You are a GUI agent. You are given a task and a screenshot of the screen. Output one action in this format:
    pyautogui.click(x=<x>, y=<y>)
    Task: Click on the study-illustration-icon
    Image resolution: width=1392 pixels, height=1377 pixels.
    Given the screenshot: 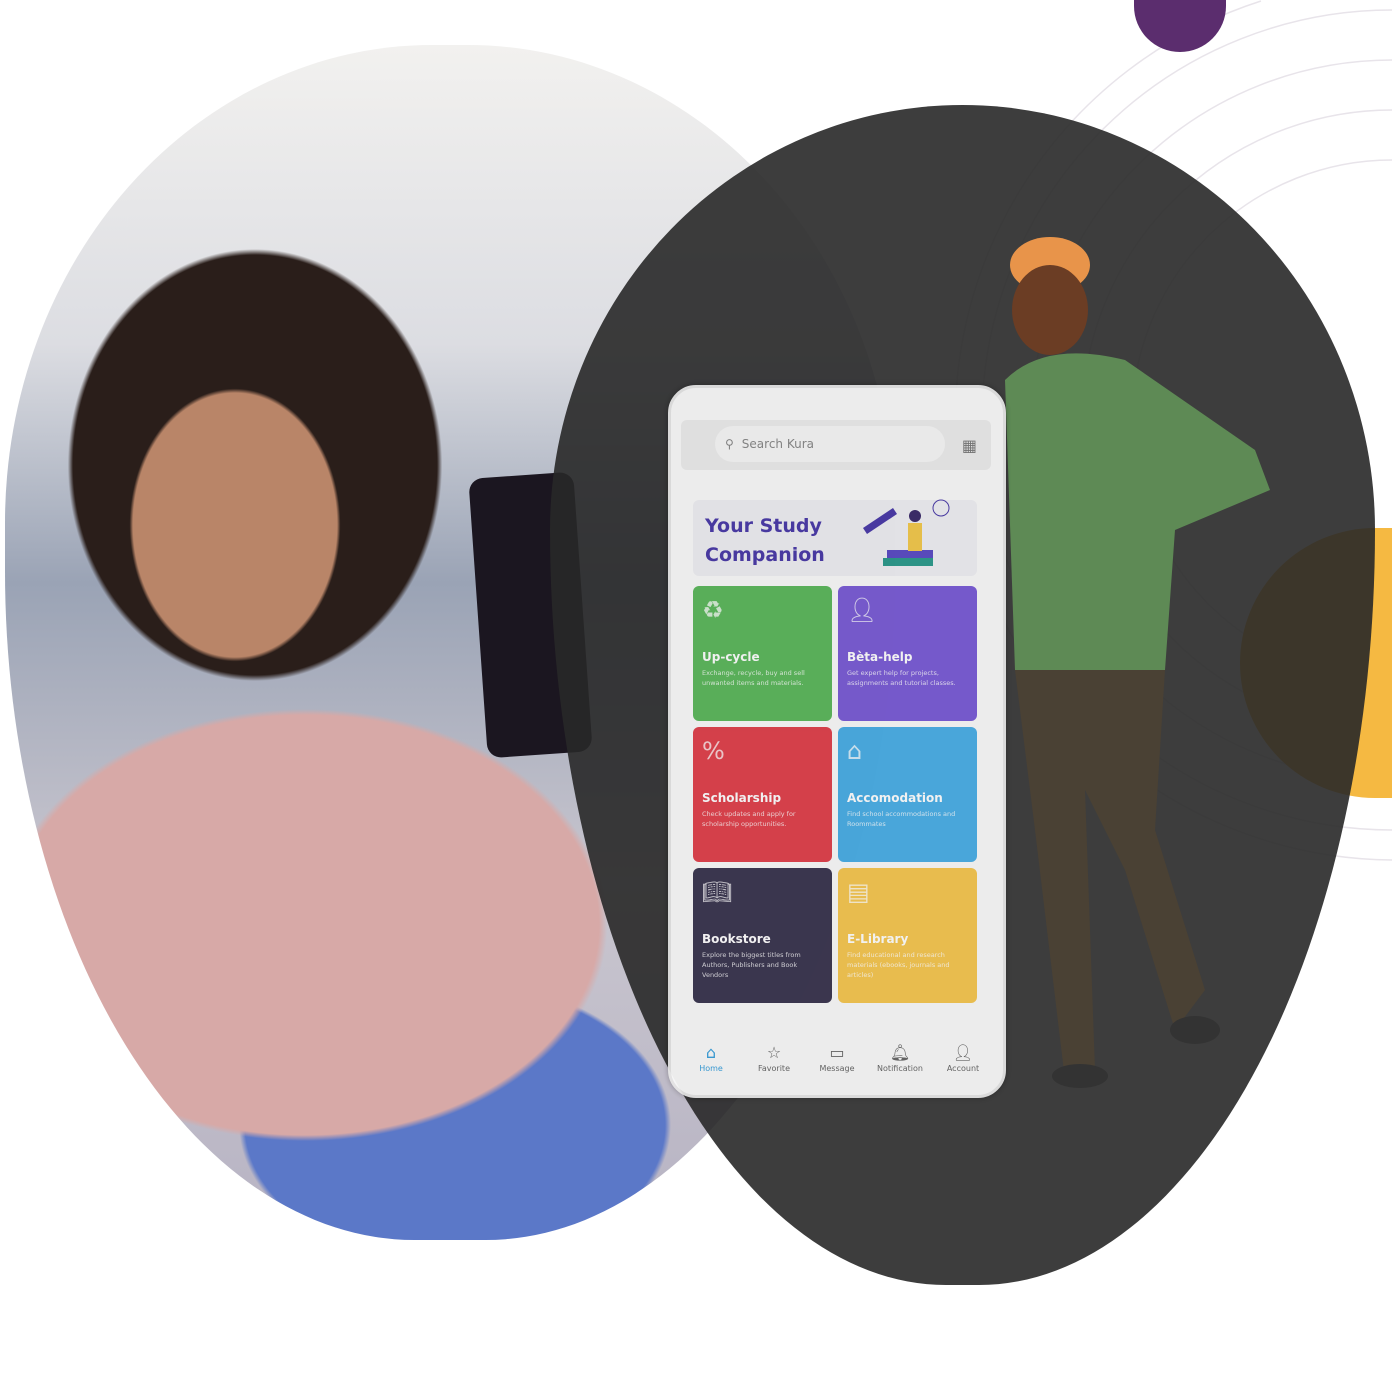 What is the action you would take?
    pyautogui.click(x=906, y=532)
    